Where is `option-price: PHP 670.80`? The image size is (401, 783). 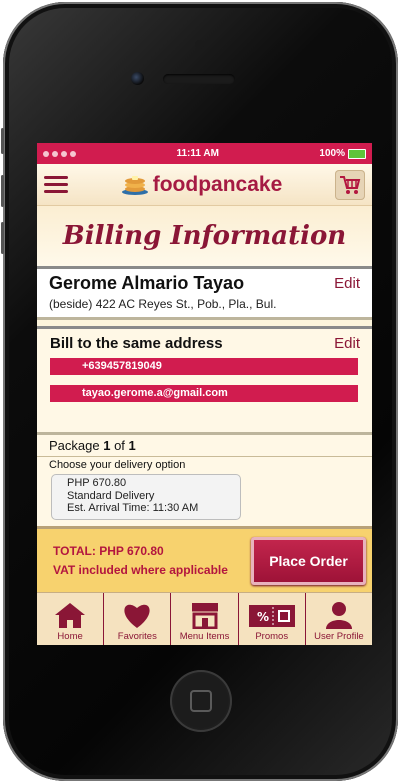
option-price: PHP 670.80 is located at coordinates (97, 483).